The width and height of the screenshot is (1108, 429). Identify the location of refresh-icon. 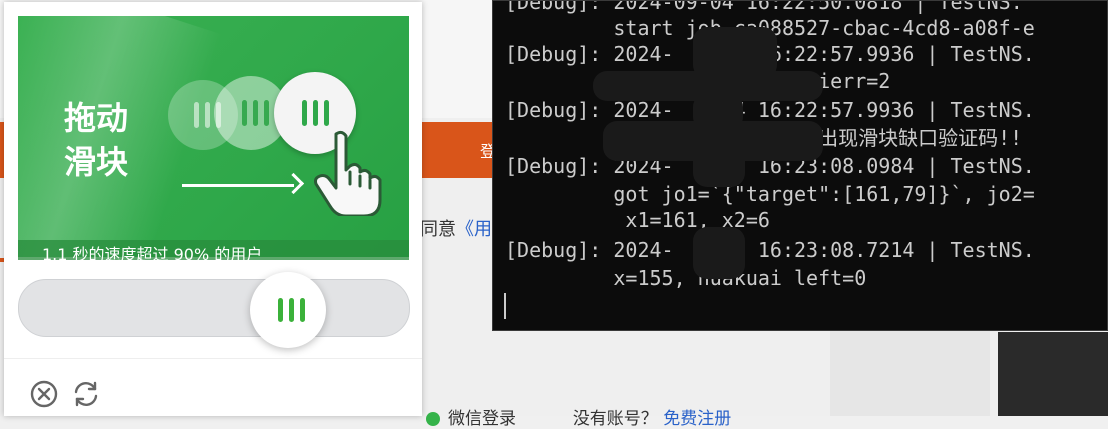
(86, 394).